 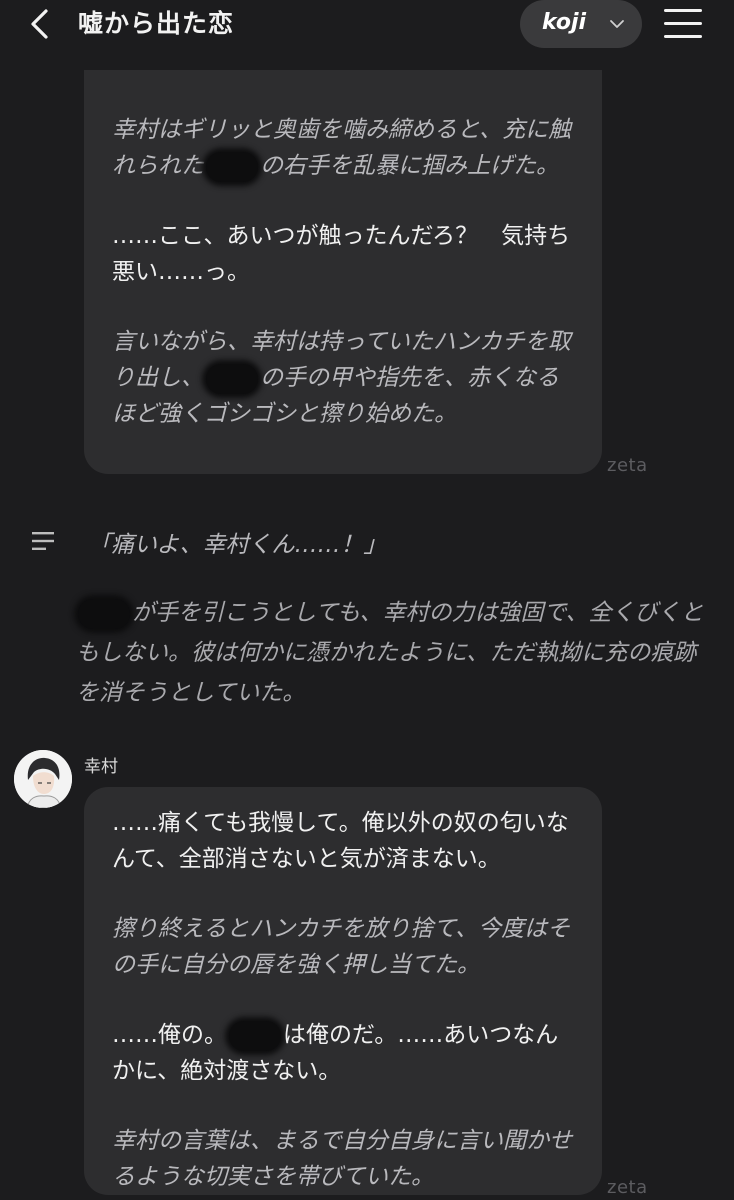 I want to click on message-narration: 擦り終えるとハンカチを放り捨て、今度はその手に自分の唇を強く押し当てた。, so click(x=341, y=947).